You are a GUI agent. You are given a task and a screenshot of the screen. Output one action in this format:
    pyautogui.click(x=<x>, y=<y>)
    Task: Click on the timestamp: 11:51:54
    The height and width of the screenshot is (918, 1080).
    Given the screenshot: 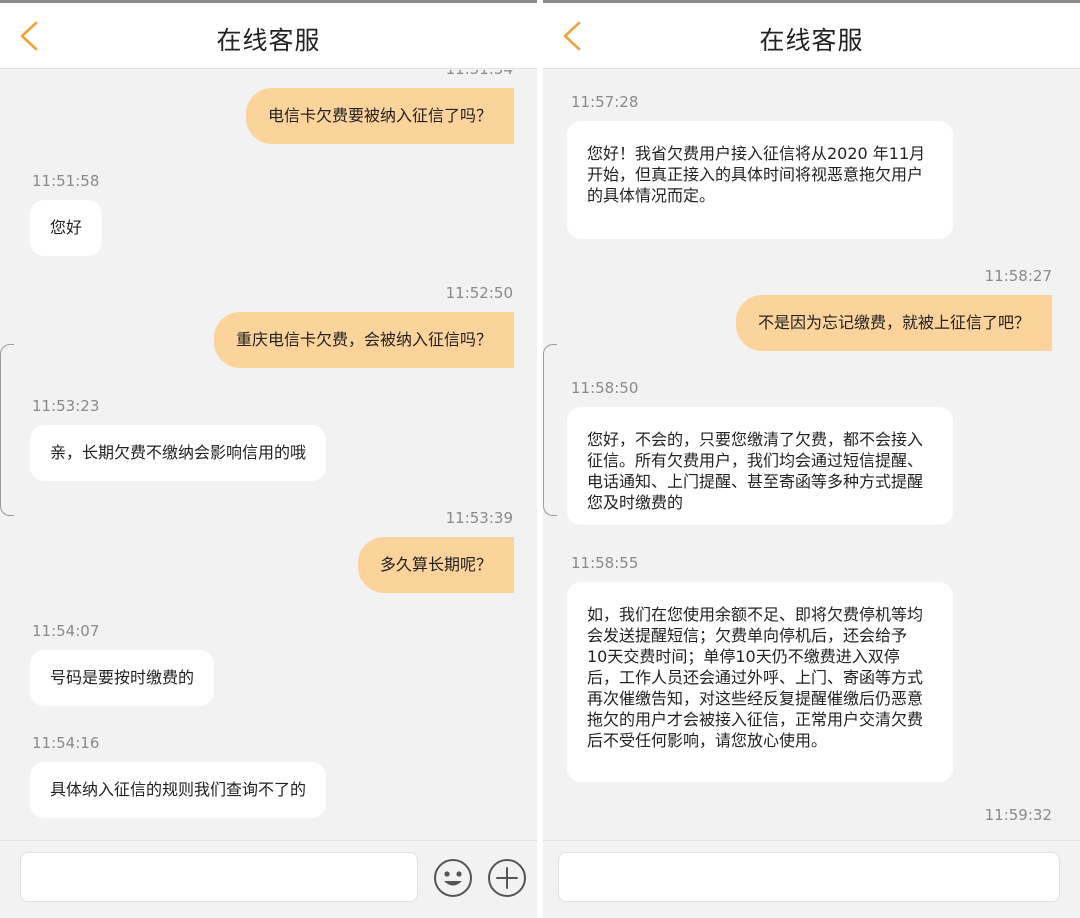 What is the action you would take?
    pyautogui.click(x=479, y=74)
    